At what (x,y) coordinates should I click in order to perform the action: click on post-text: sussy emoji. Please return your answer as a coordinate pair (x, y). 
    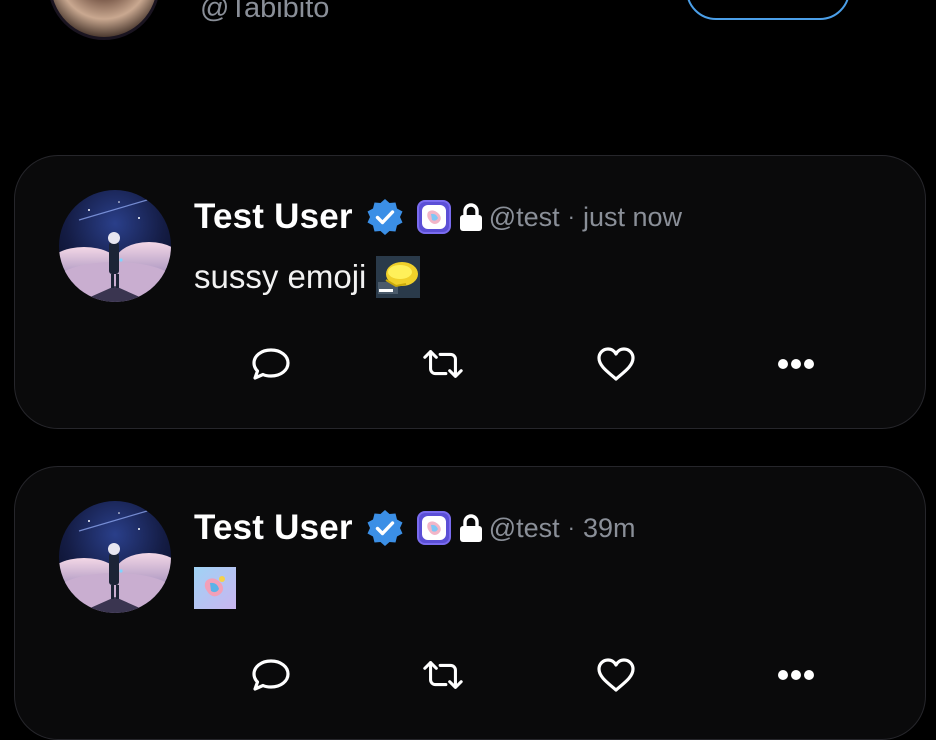
    Looking at the image, I should click on (280, 276).